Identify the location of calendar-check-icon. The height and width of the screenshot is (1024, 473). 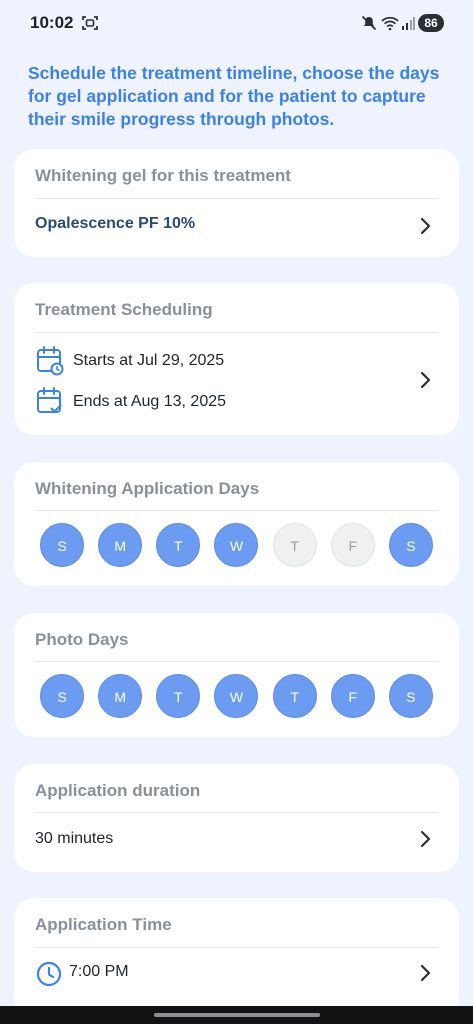
(49, 400).